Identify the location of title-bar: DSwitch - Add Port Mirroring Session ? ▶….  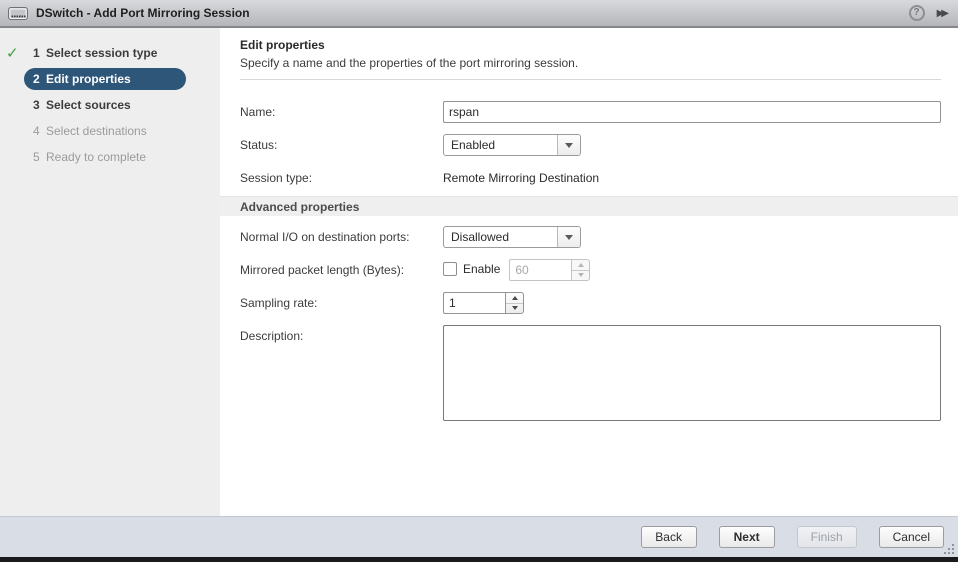
(479, 14).